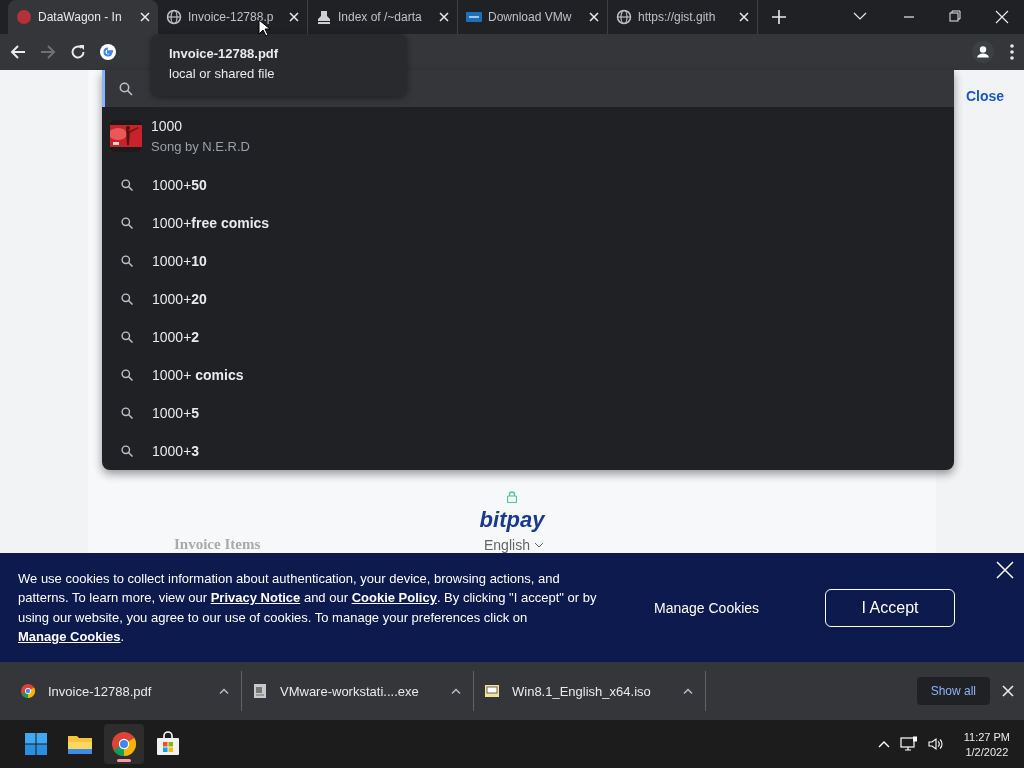 Image resolution: width=1024 pixels, height=768 pixels. I want to click on suggestion-subtitle: Song by N.E.R.D, so click(200, 146).